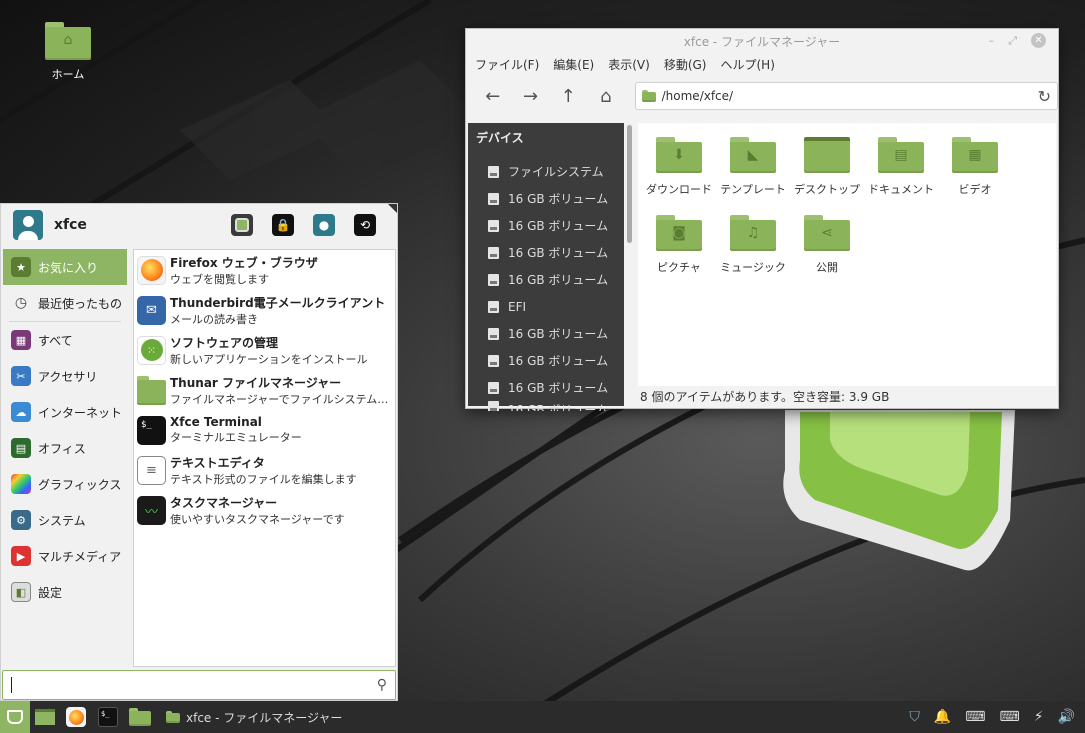 The height and width of the screenshot is (733, 1085). I want to click on app-item-text-editor: ≡ テキストエディタ テキスト形式のファイルを編集します, so click(264, 470).